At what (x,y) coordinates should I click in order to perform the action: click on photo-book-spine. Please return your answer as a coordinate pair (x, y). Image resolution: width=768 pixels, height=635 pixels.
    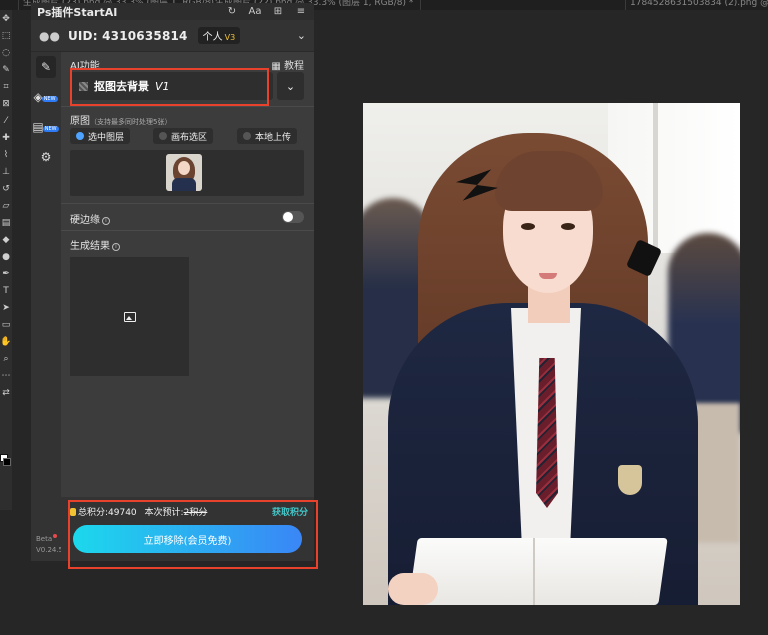
    Looking at the image, I should click on (534, 571).